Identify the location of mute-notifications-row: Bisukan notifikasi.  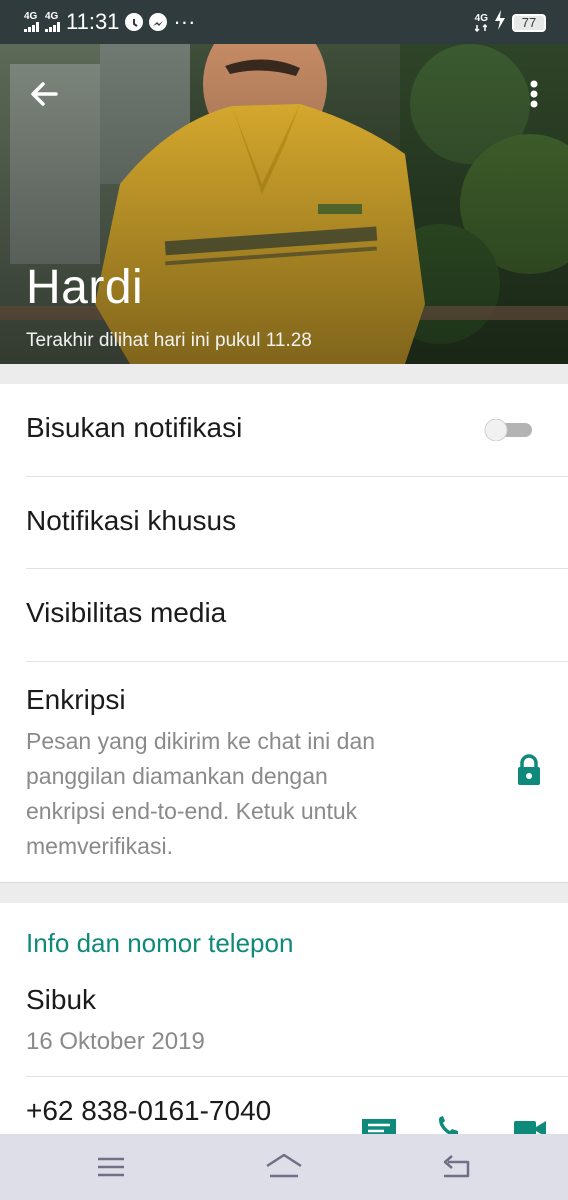
(284, 430).